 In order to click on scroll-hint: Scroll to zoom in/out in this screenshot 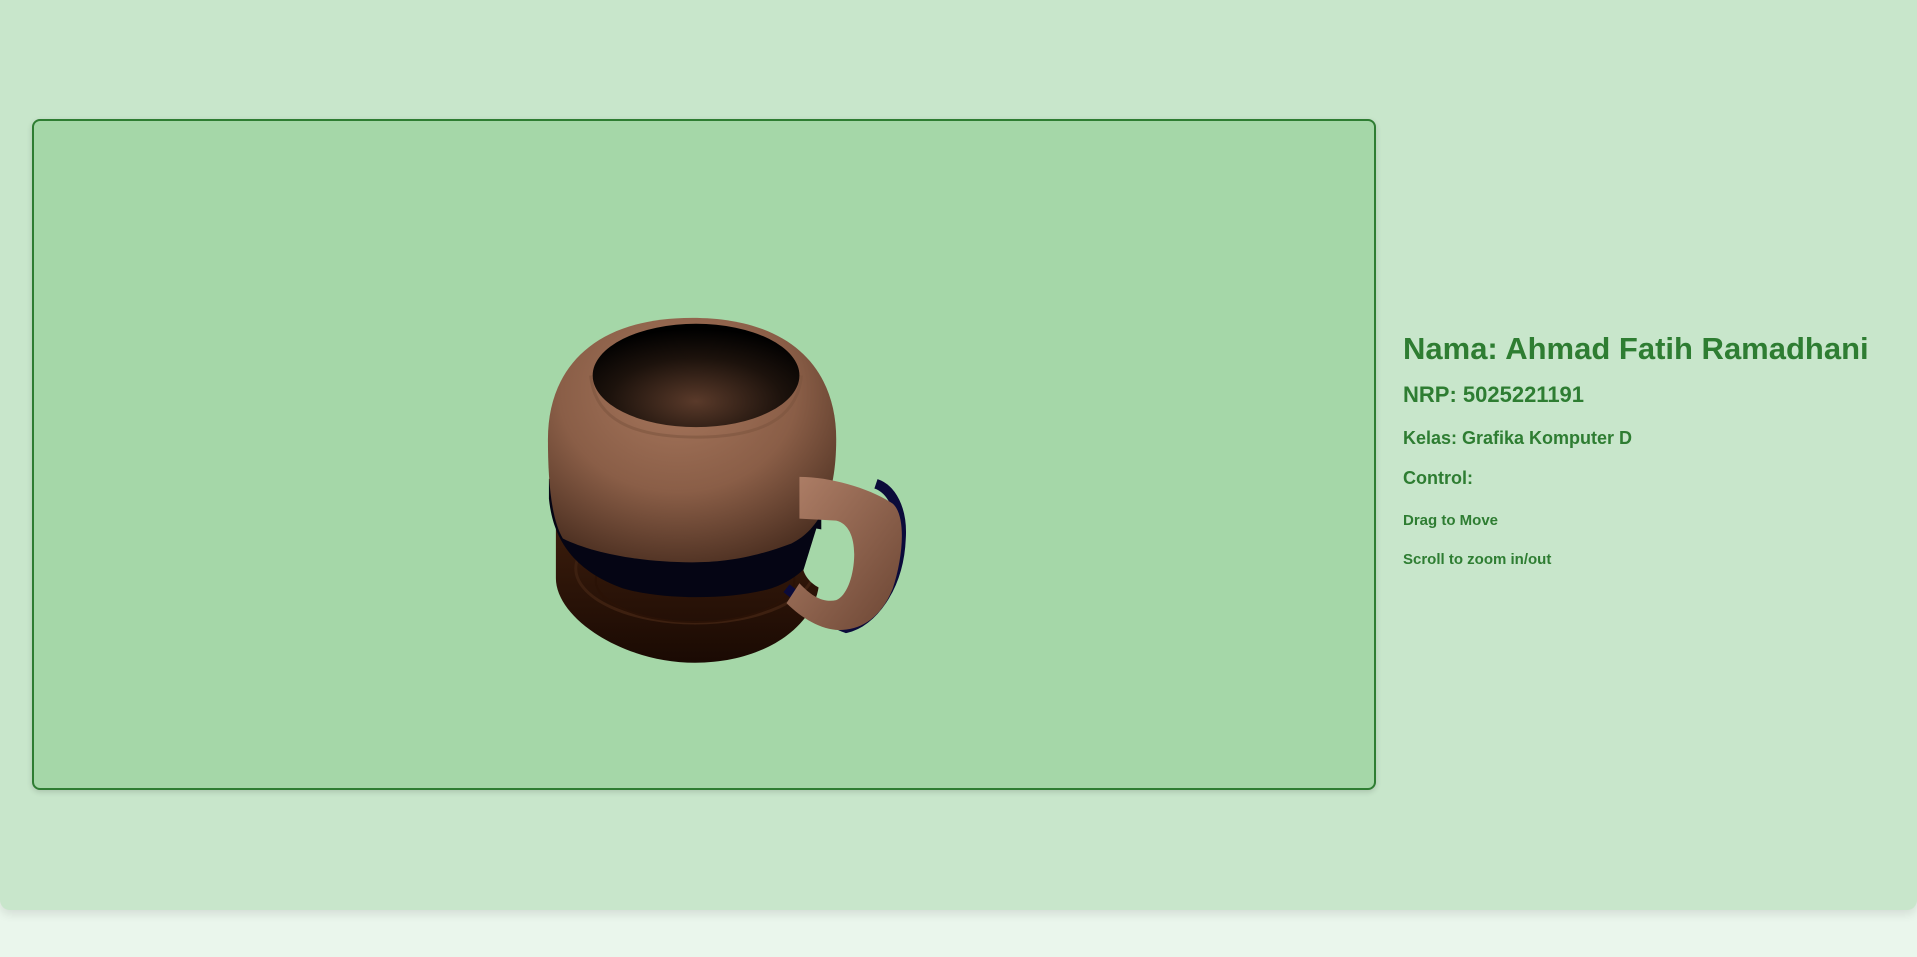, I will do `click(1477, 559)`.